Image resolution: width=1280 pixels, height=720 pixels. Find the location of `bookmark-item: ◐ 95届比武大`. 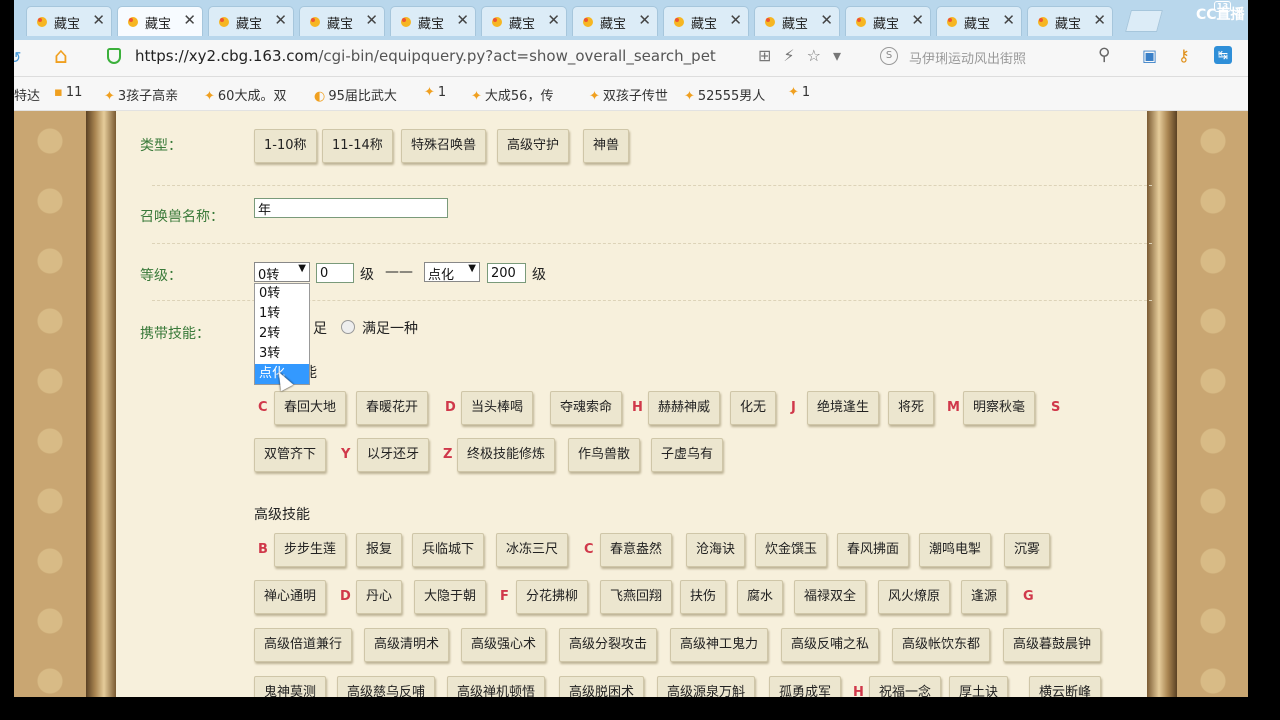

bookmark-item: ◐ 95届比武大 is located at coordinates (355, 94).